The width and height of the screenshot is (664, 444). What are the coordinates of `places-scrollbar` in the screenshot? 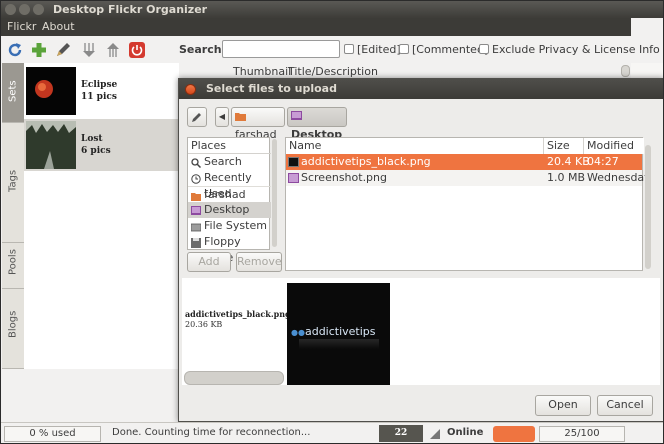 It's located at (274, 193).